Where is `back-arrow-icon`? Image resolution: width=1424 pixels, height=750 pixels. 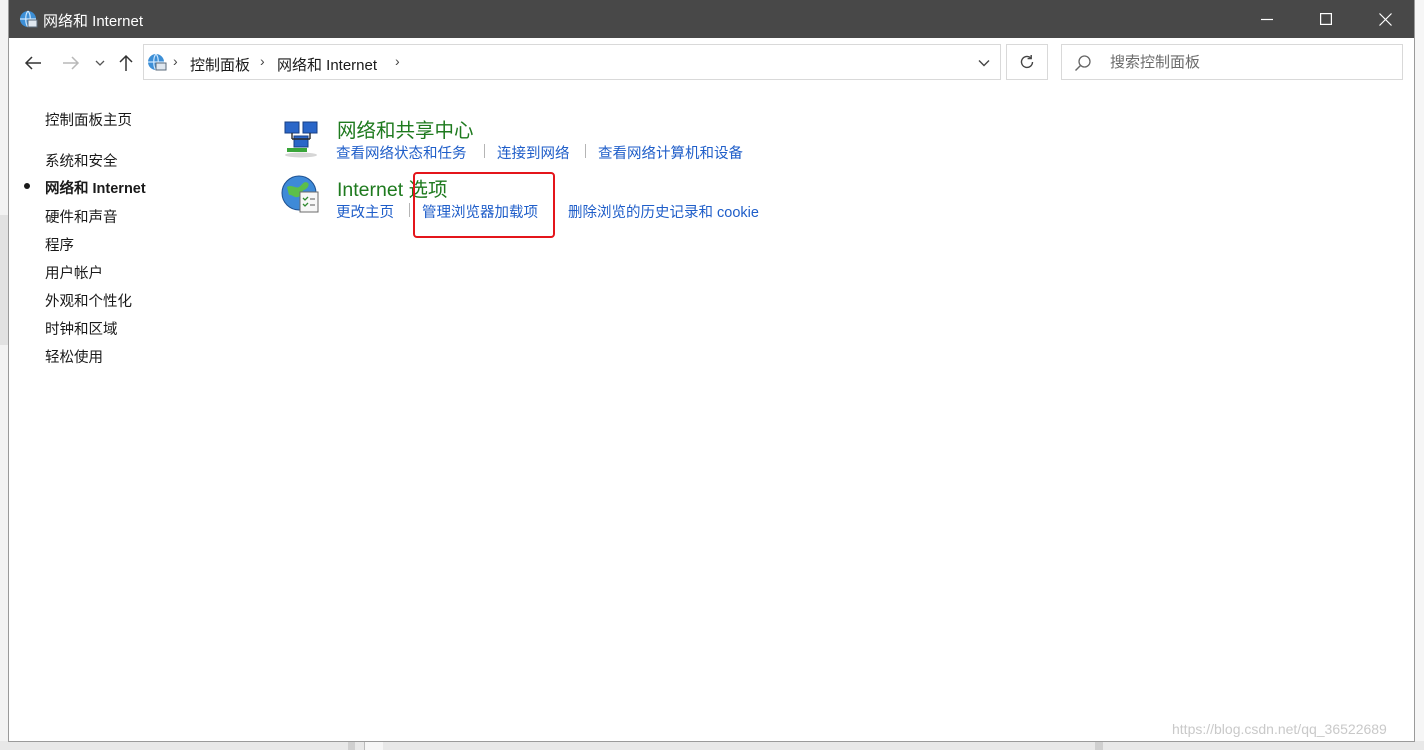 back-arrow-icon is located at coordinates (32, 63).